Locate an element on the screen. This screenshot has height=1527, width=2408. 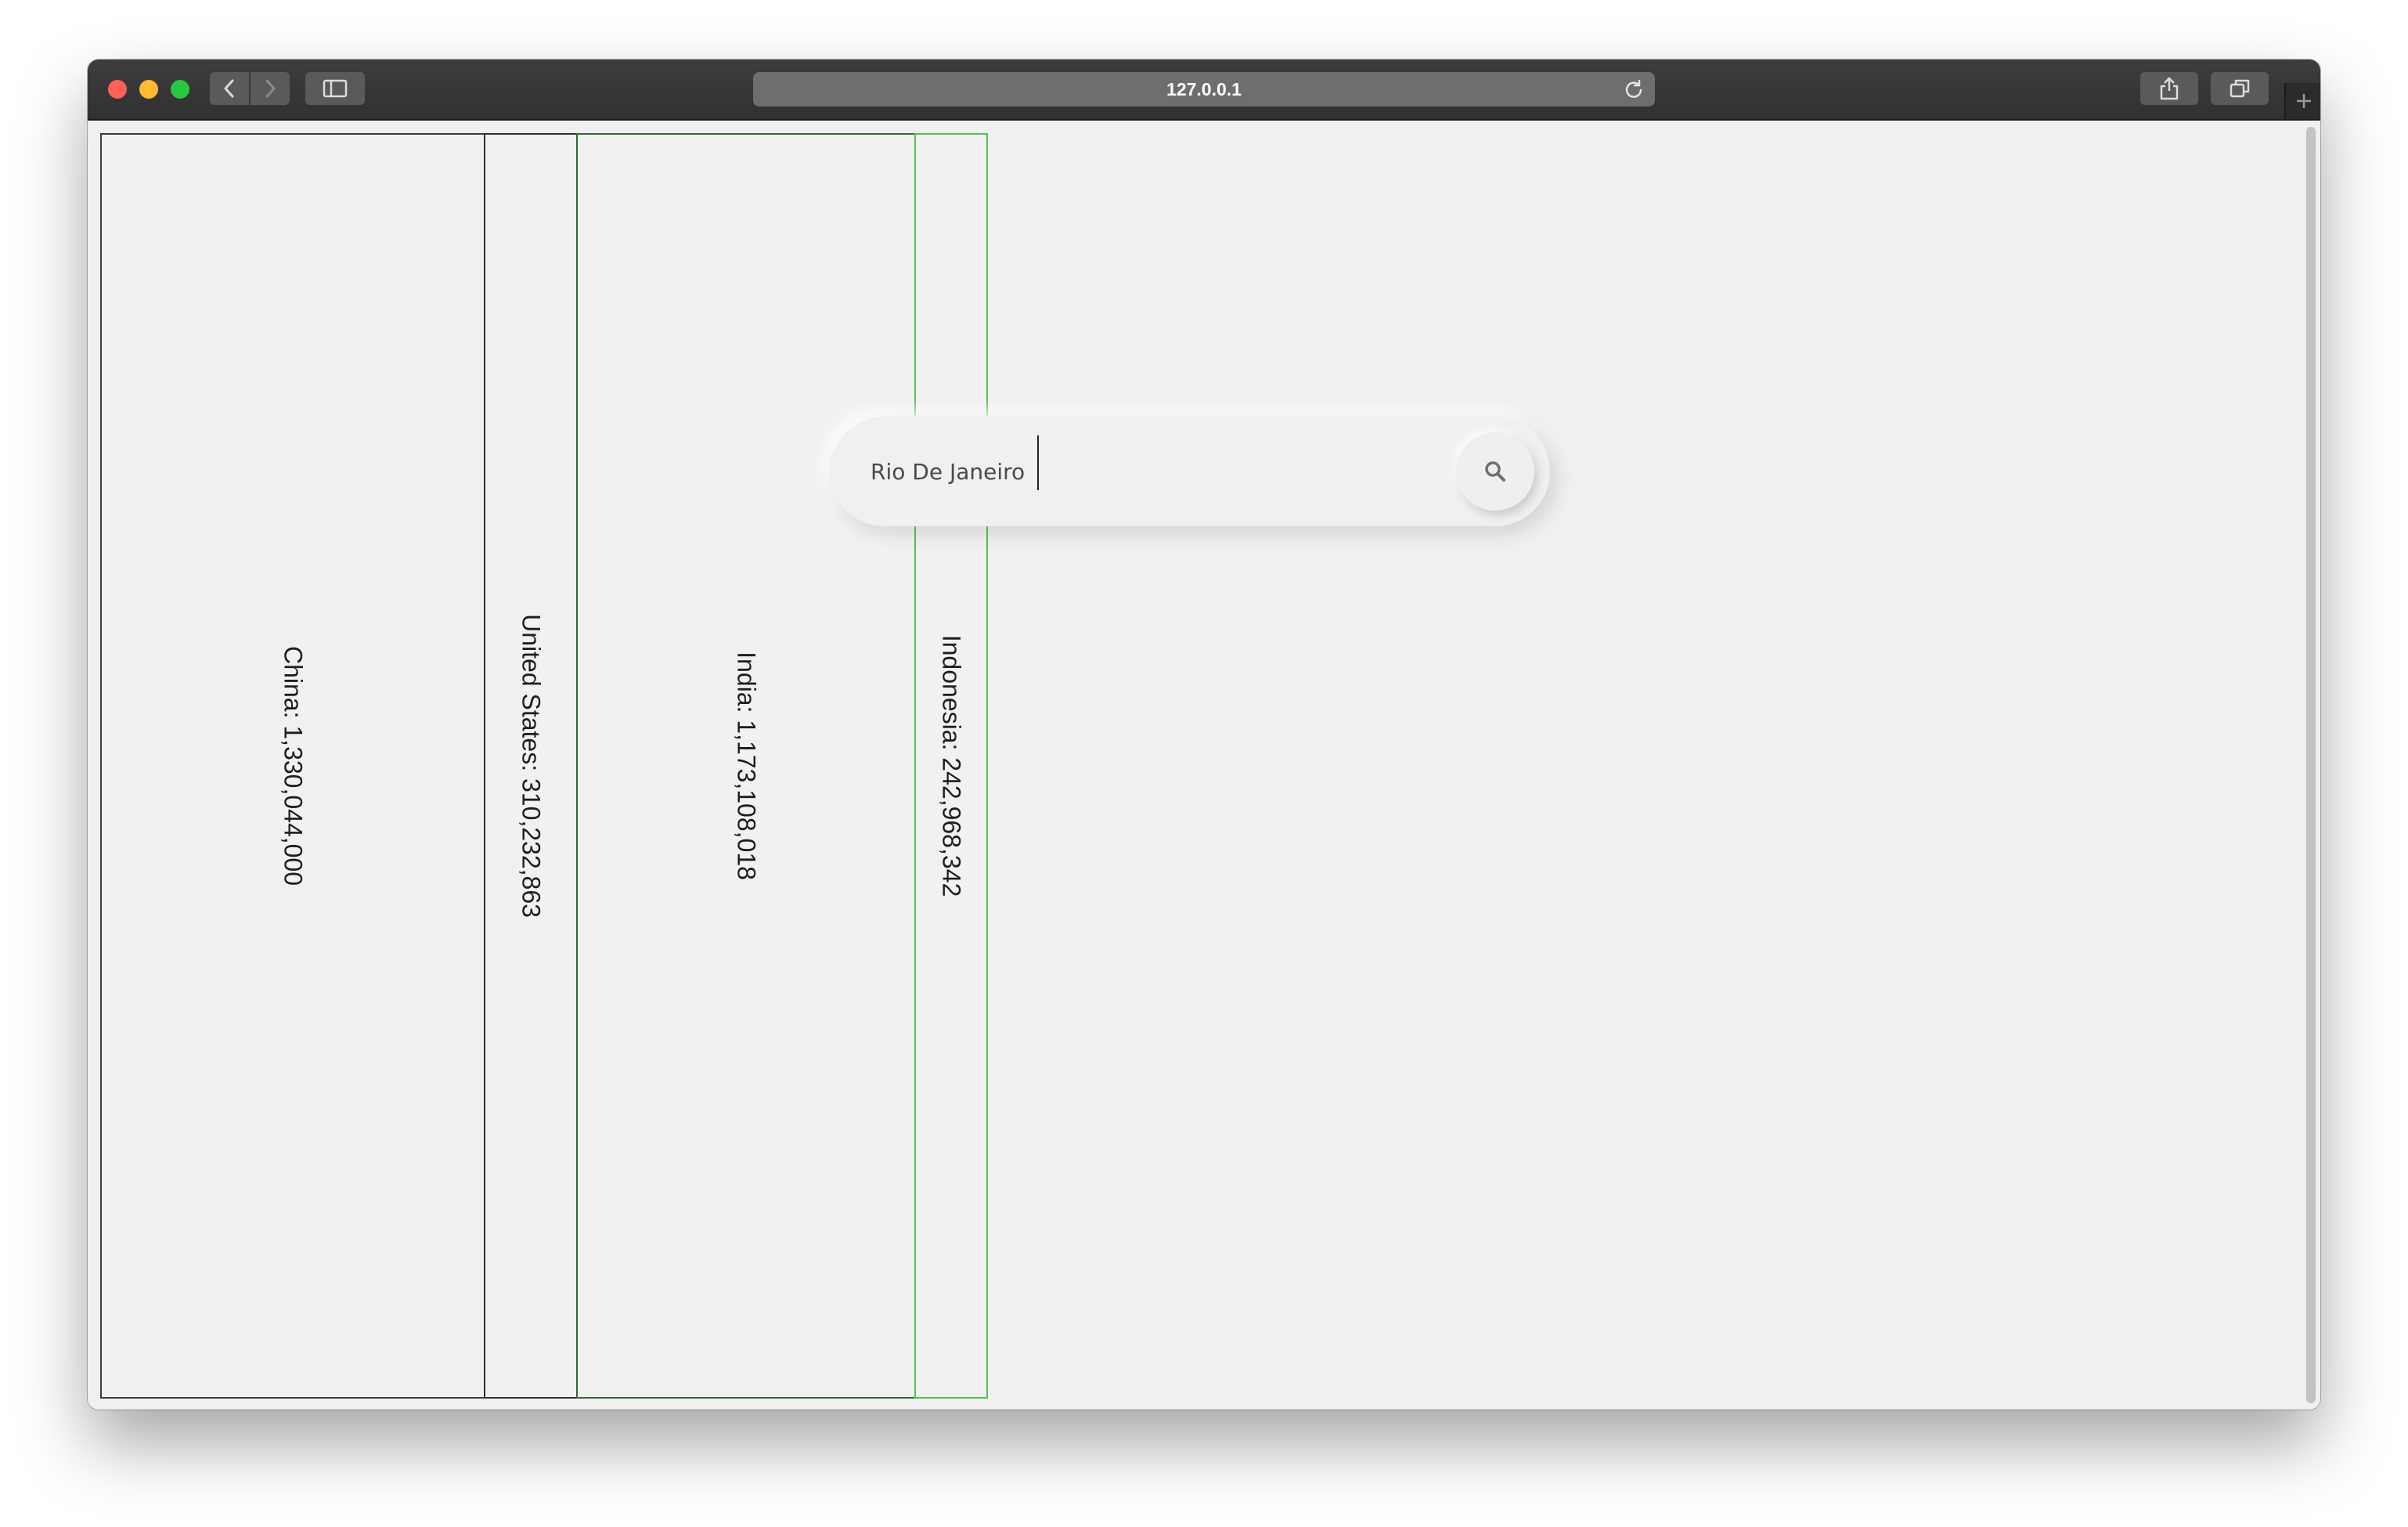
bar-indonesia: Indonesia: 242,968,342 is located at coordinates (951, 766).